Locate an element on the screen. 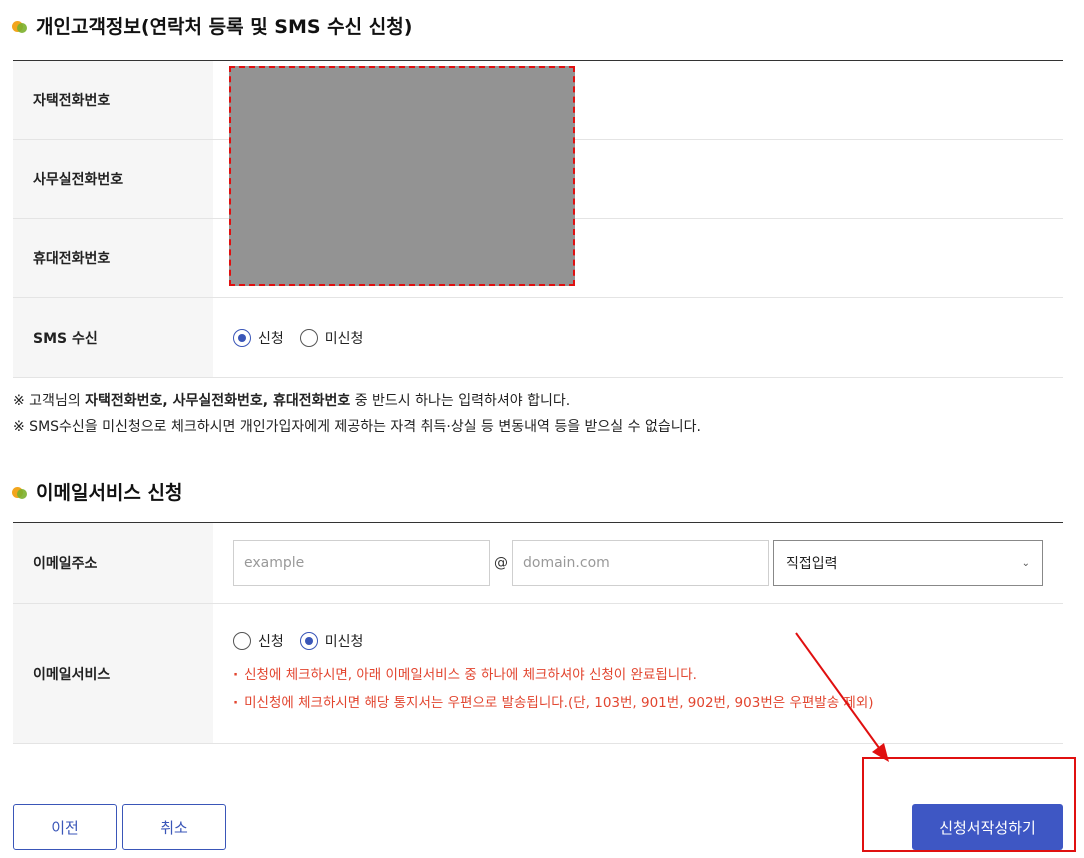 The width and height of the screenshot is (1084, 858). chevron-down-icon: ⌄ is located at coordinates (1025, 563).